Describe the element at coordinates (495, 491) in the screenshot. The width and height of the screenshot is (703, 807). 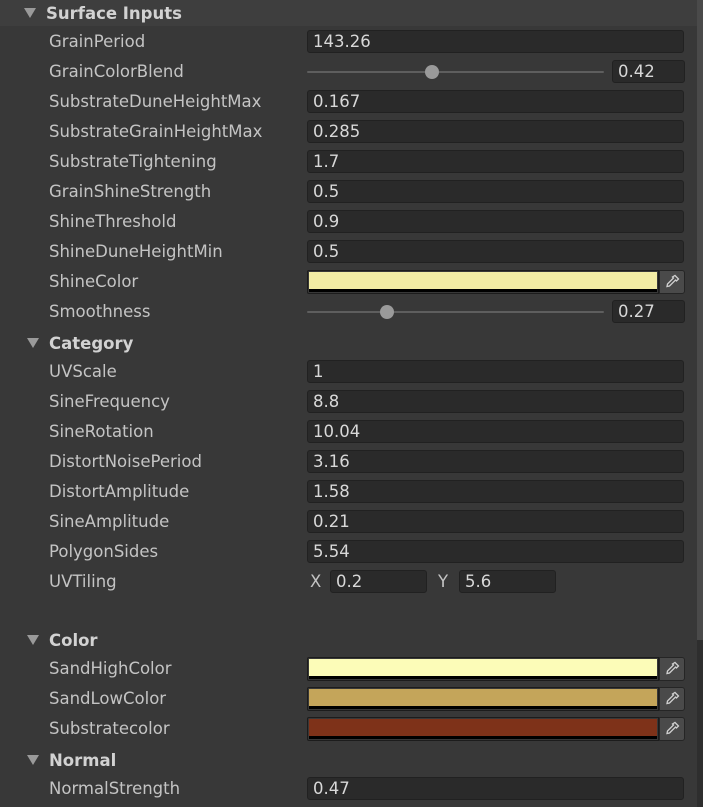
I see `distort-amplitude-field: 1.58` at that location.